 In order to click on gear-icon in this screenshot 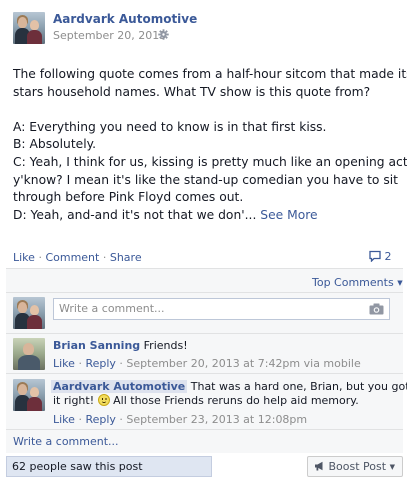, I will do `click(163, 34)`.